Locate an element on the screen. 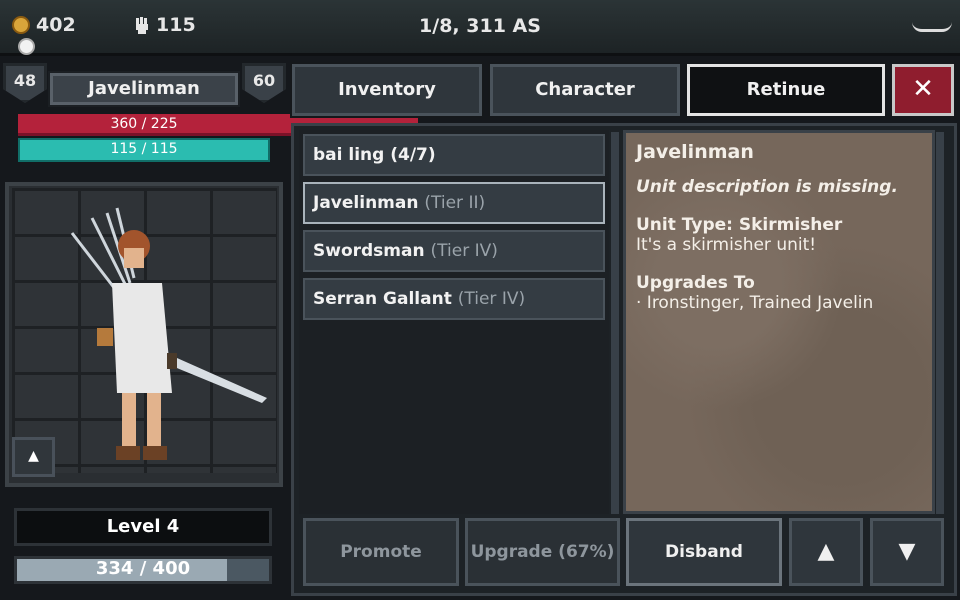 Image resolution: width=960 pixels, height=600 pixels. description-title: Javelinman is located at coordinates (695, 152).